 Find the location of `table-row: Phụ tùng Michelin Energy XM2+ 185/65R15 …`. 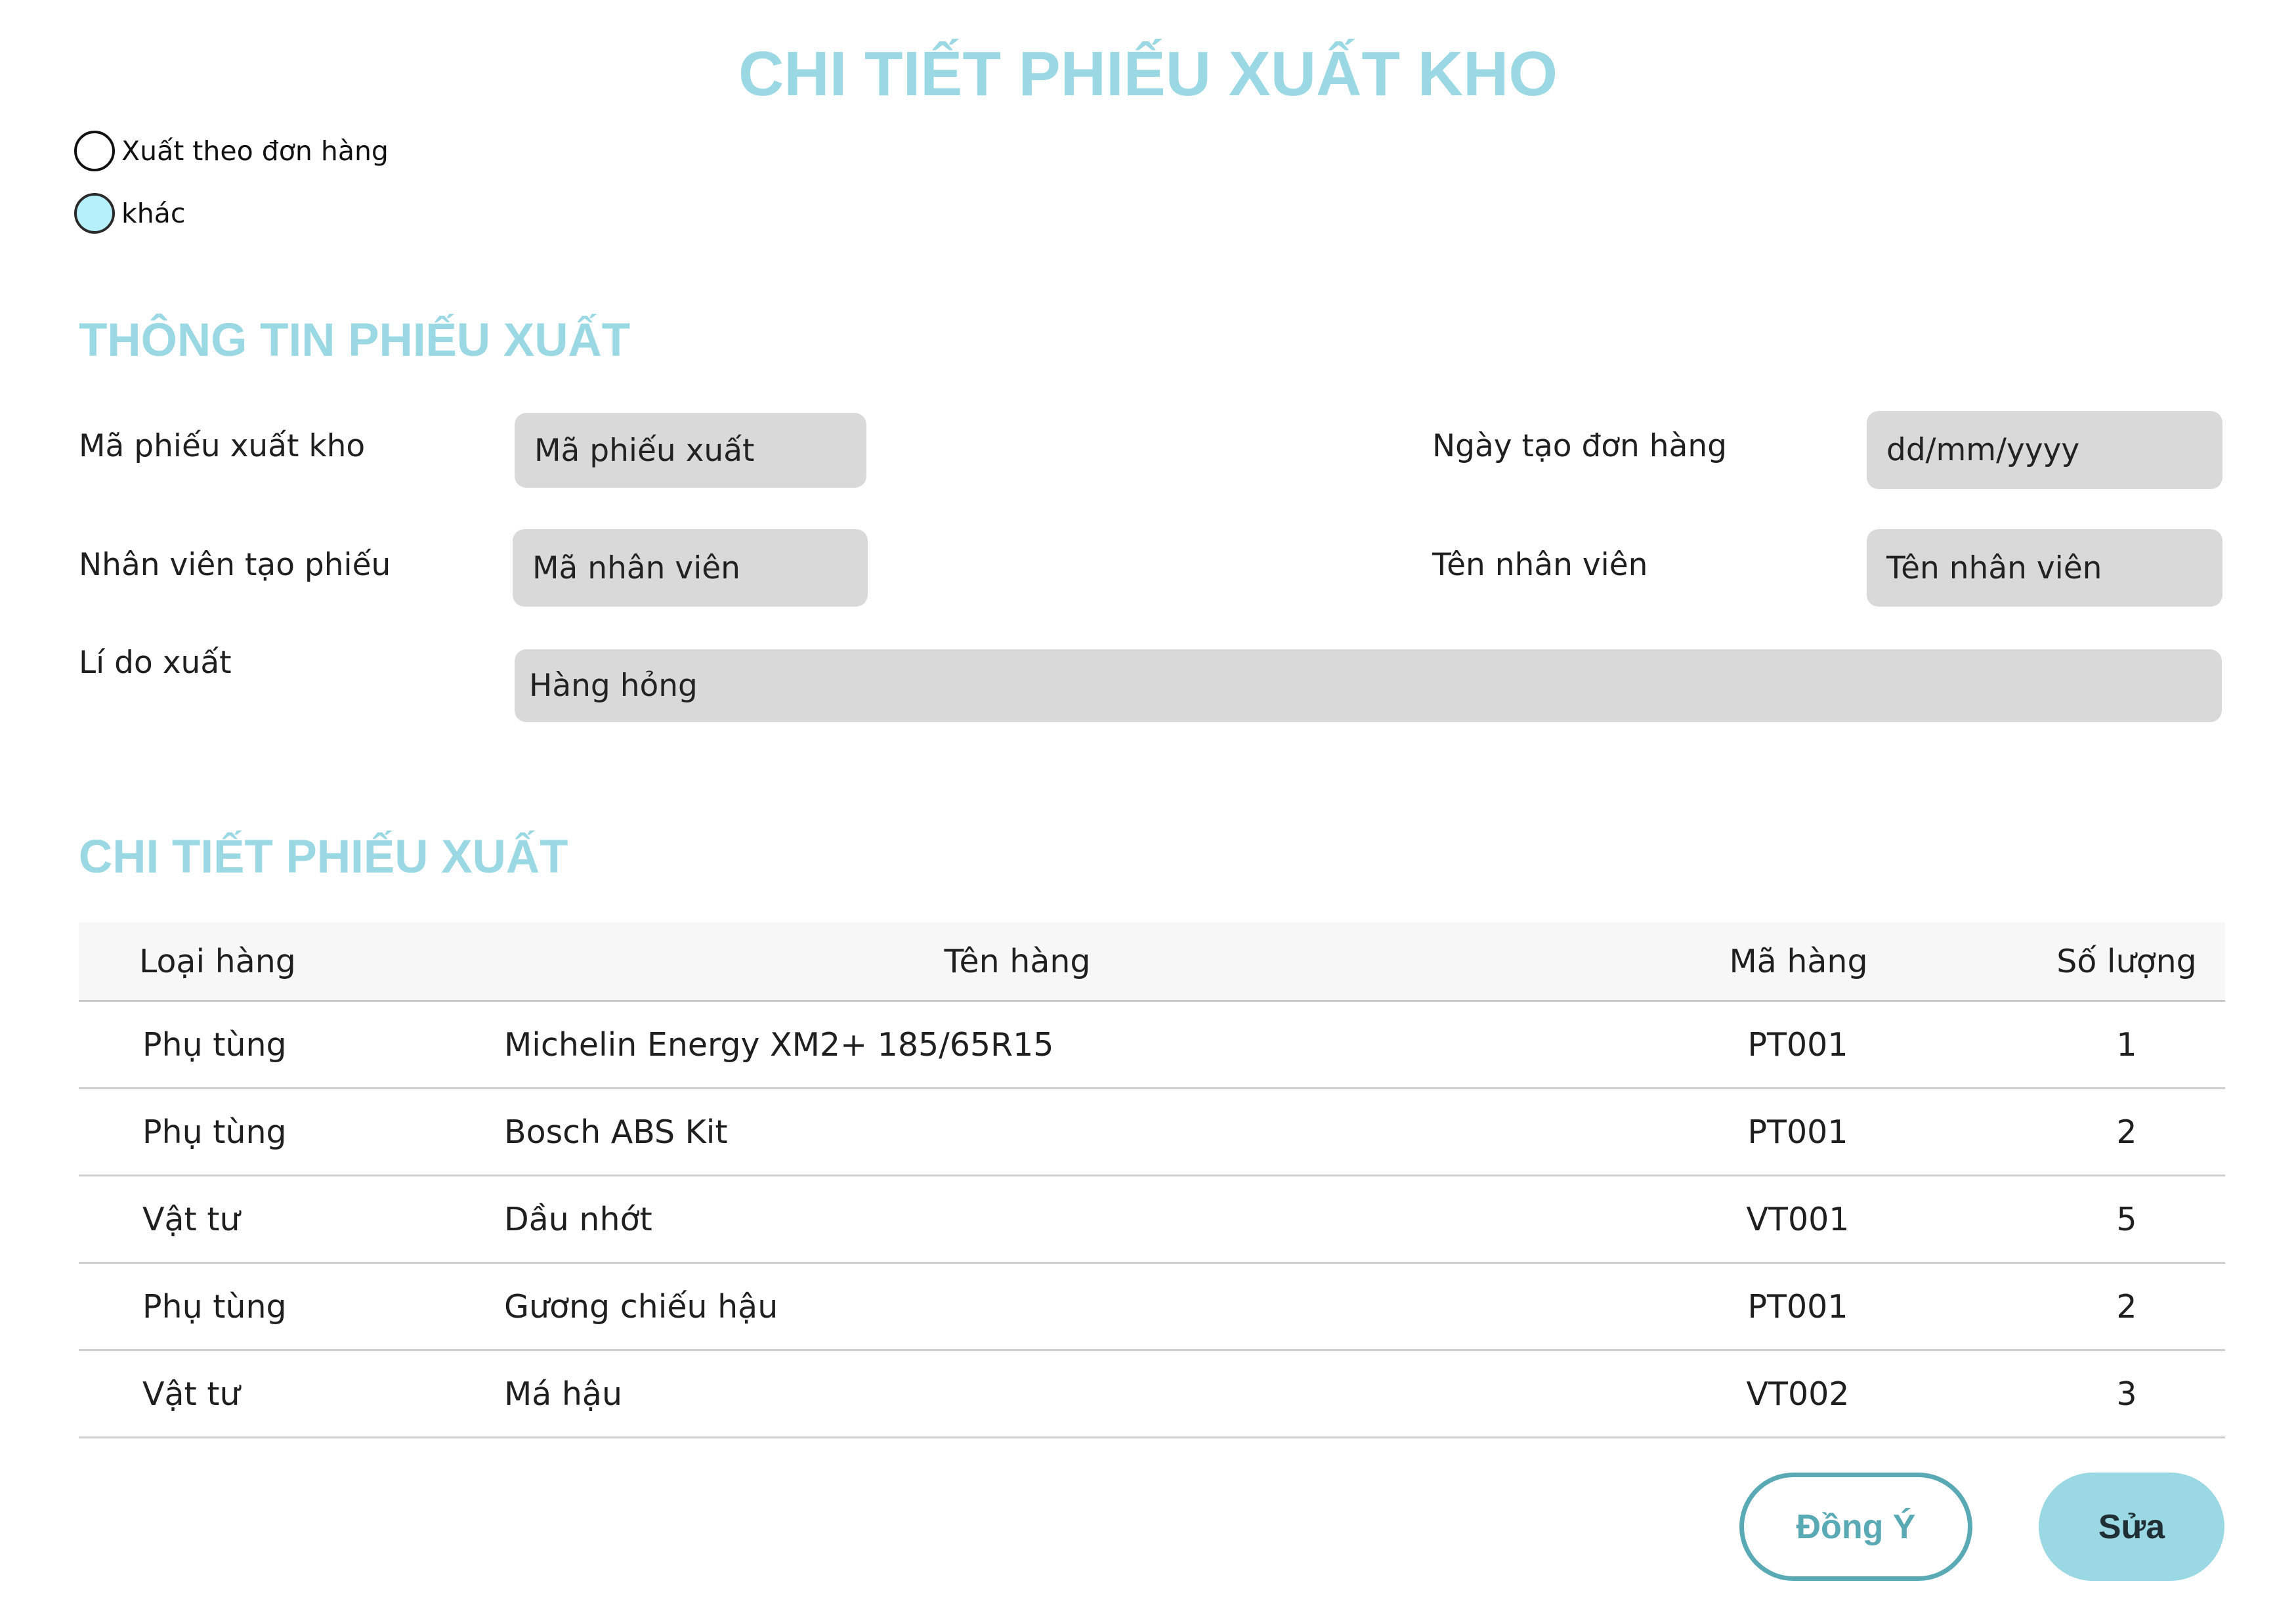

table-row: Phụ tùng Michelin Energy XM2+ 185/65R15 … is located at coordinates (1152, 1045).